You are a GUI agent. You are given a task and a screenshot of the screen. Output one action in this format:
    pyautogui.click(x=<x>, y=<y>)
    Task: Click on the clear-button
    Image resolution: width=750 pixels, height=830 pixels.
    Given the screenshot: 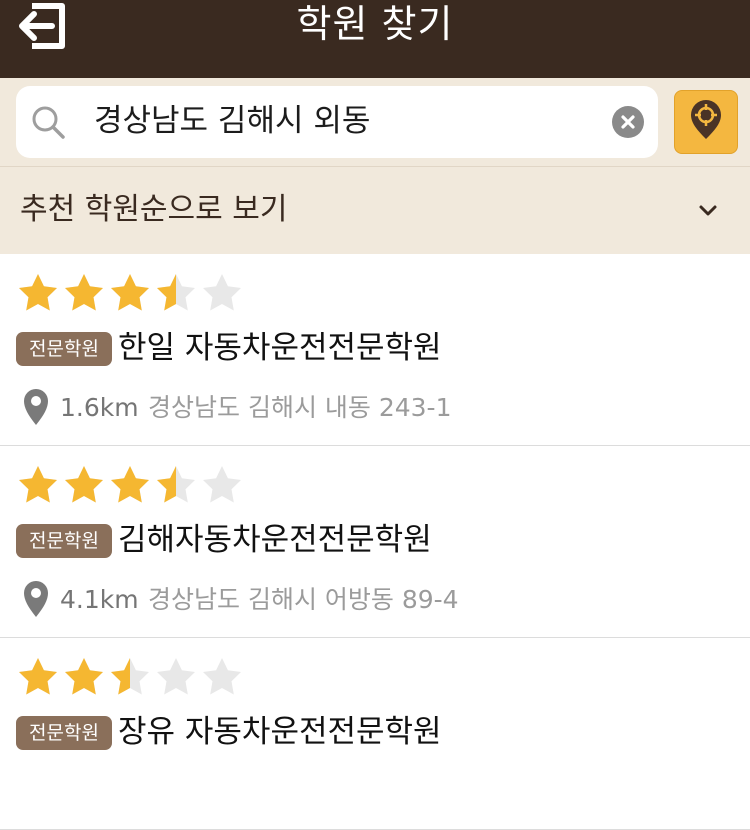 What is the action you would take?
    pyautogui.click(x=628, y=122)
    